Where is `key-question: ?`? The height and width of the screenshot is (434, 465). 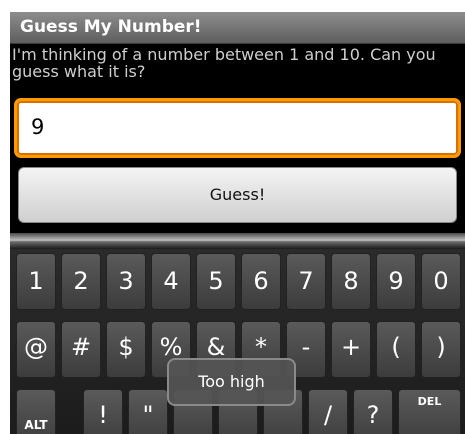
key-question: ? is located at coordinates (373, 411).